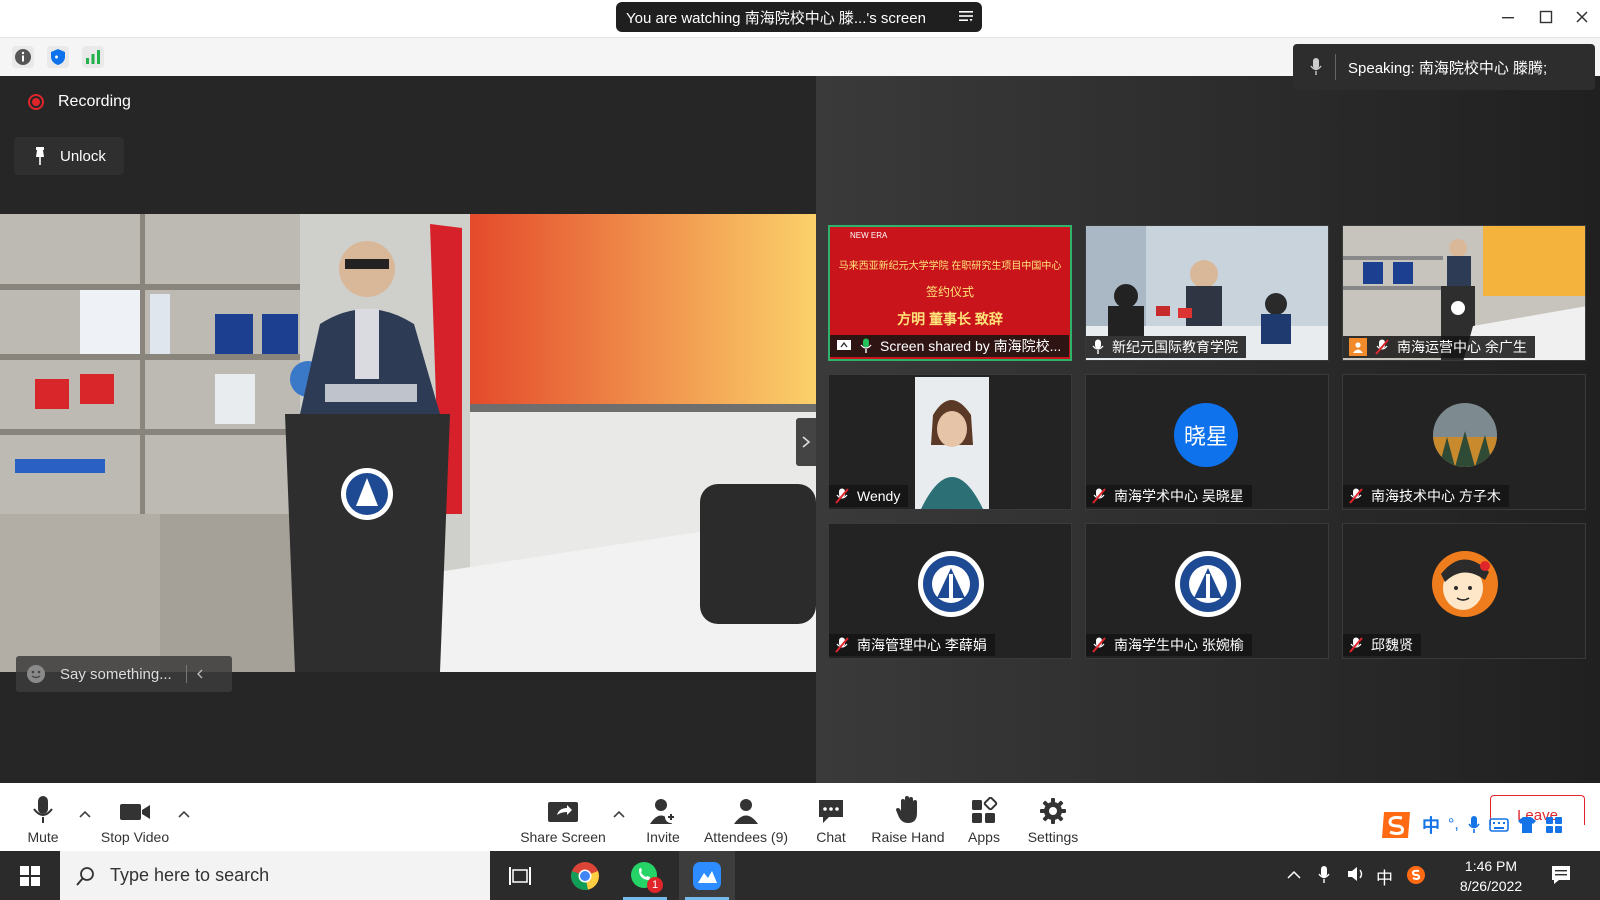 The width and height of the screenshot is (1600, 900). Describe the element at coordinates (1207, 293) in the screenshot. I see `gallery-tile-participant: 新纪元国际教育学院` at that location.